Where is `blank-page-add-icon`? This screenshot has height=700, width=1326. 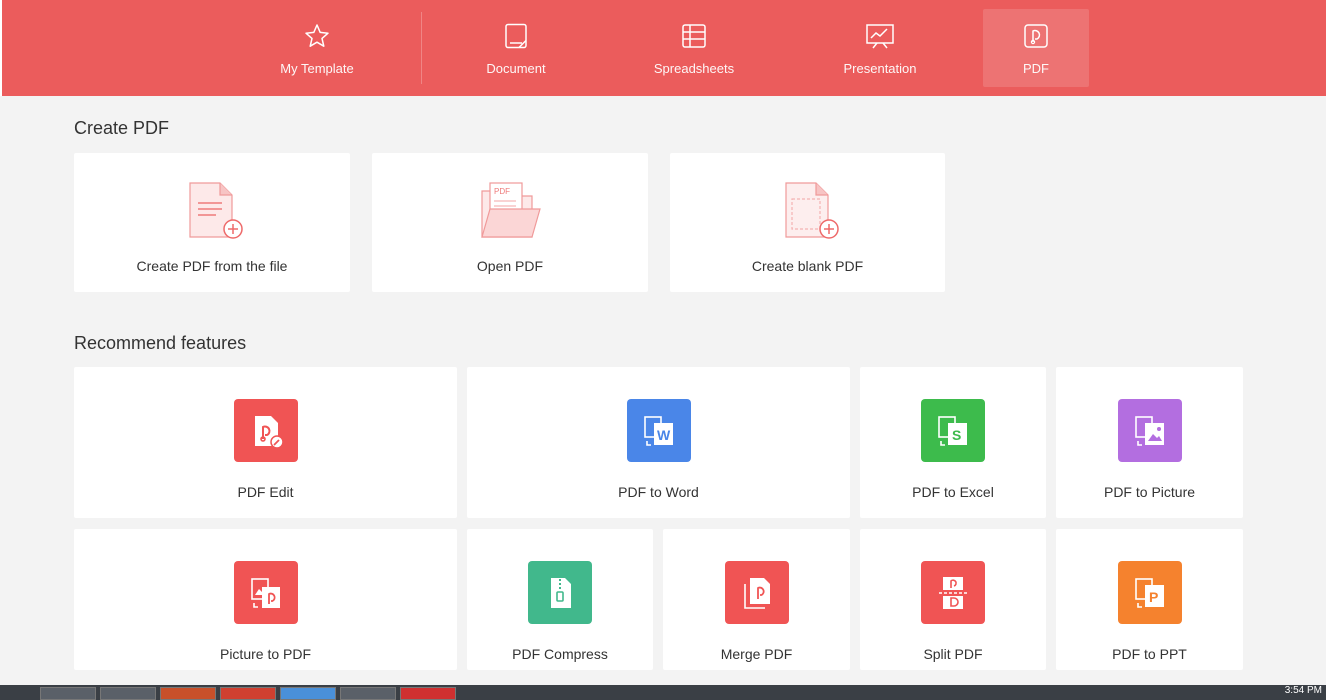 blank-page-add-icon is located at coordinates (808, 211).